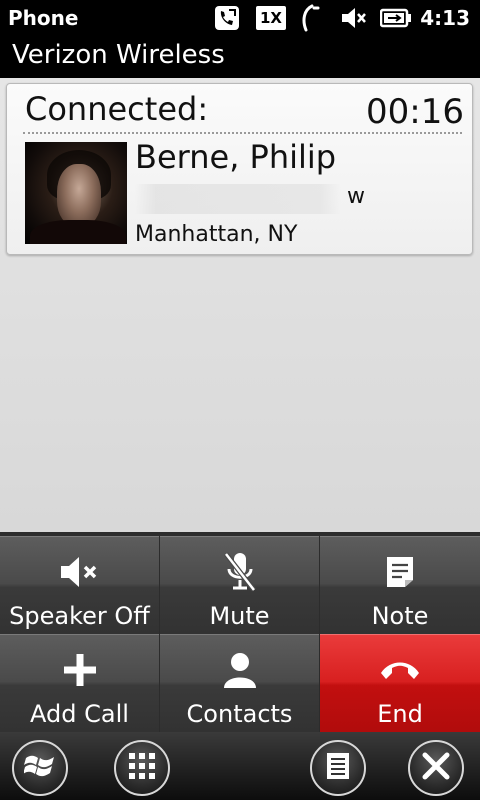 The image size is (480, 800). I want to click on contact-photo, so click(76, 193).